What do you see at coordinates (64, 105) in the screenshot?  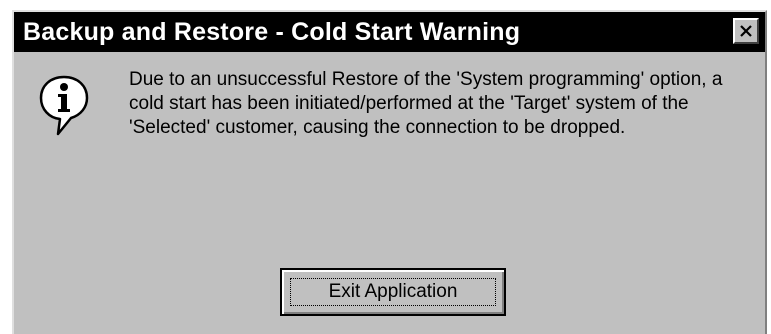 I see `info-icon` at bounding box center [64, 105].